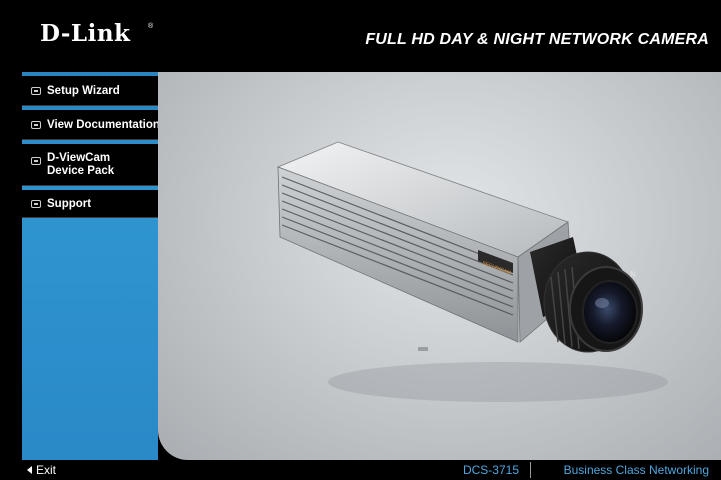 The height and width of the screenshot is (480, 721). I want to click on footer: Exit DCS-3715 Business Class Networking, so click(360, 470).